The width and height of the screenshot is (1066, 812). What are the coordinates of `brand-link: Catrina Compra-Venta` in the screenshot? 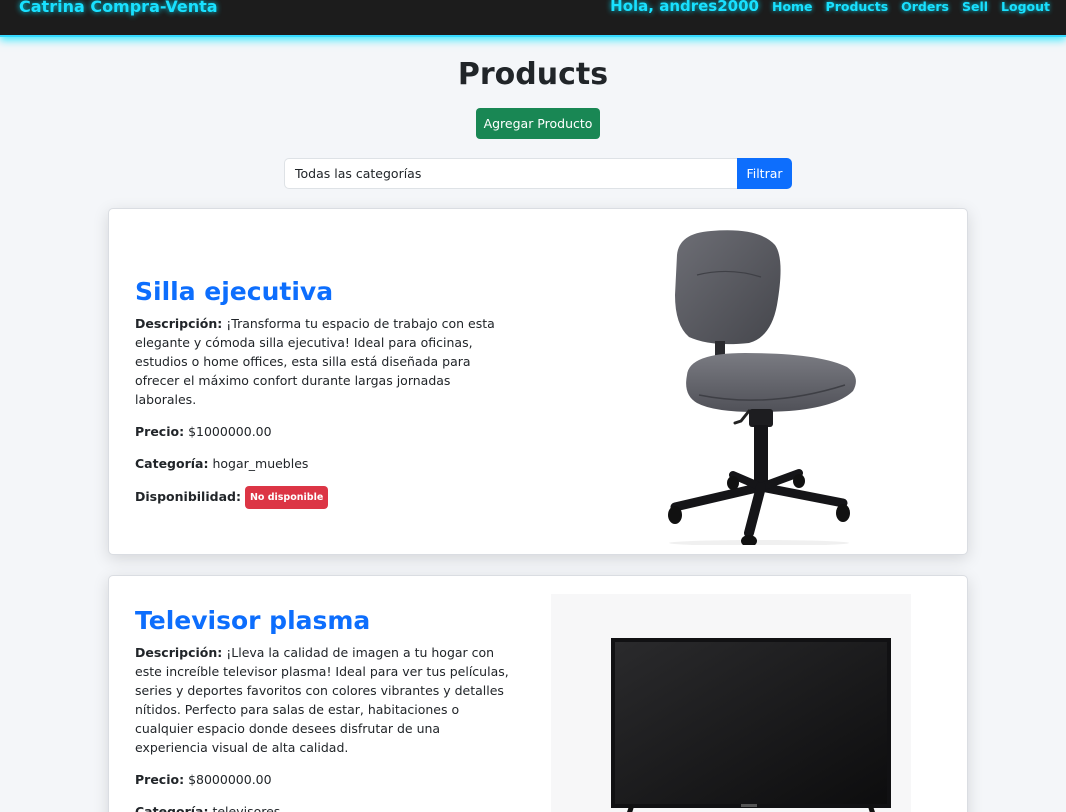 It's located at (118, 8).